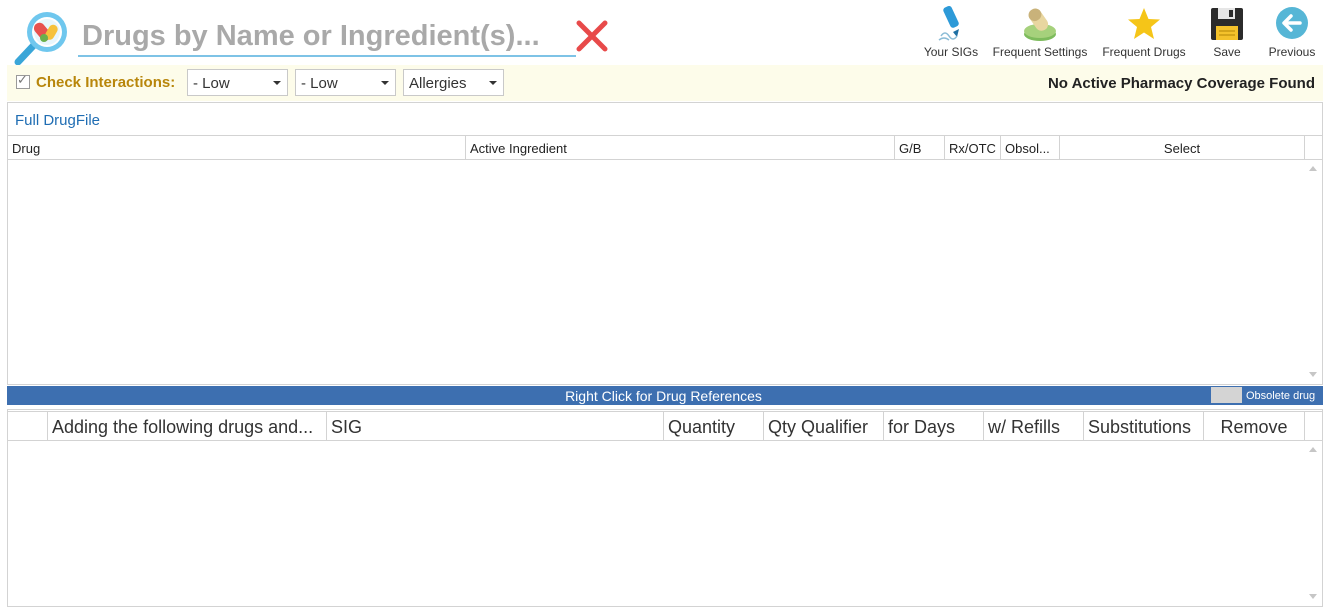 The image size is (1327, 614). I want to click on severity-select-2: - Low, so click(345, 82).